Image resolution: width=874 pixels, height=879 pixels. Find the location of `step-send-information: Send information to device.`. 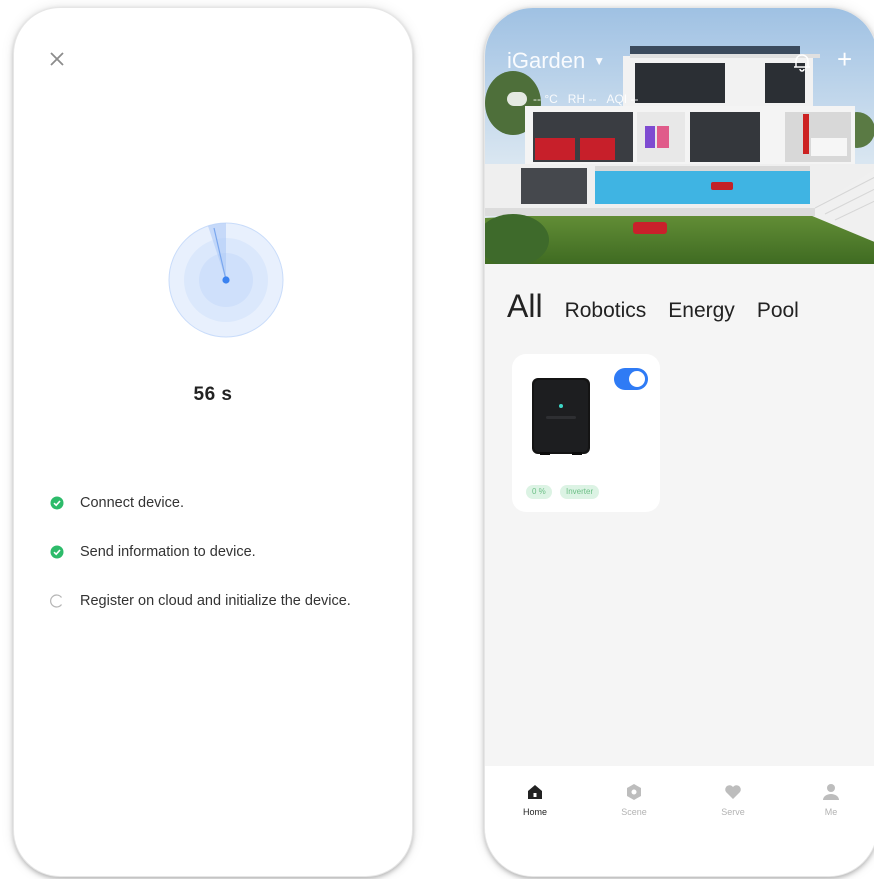

step-send-information: Send information to device. is located at coordinates (153, 552).